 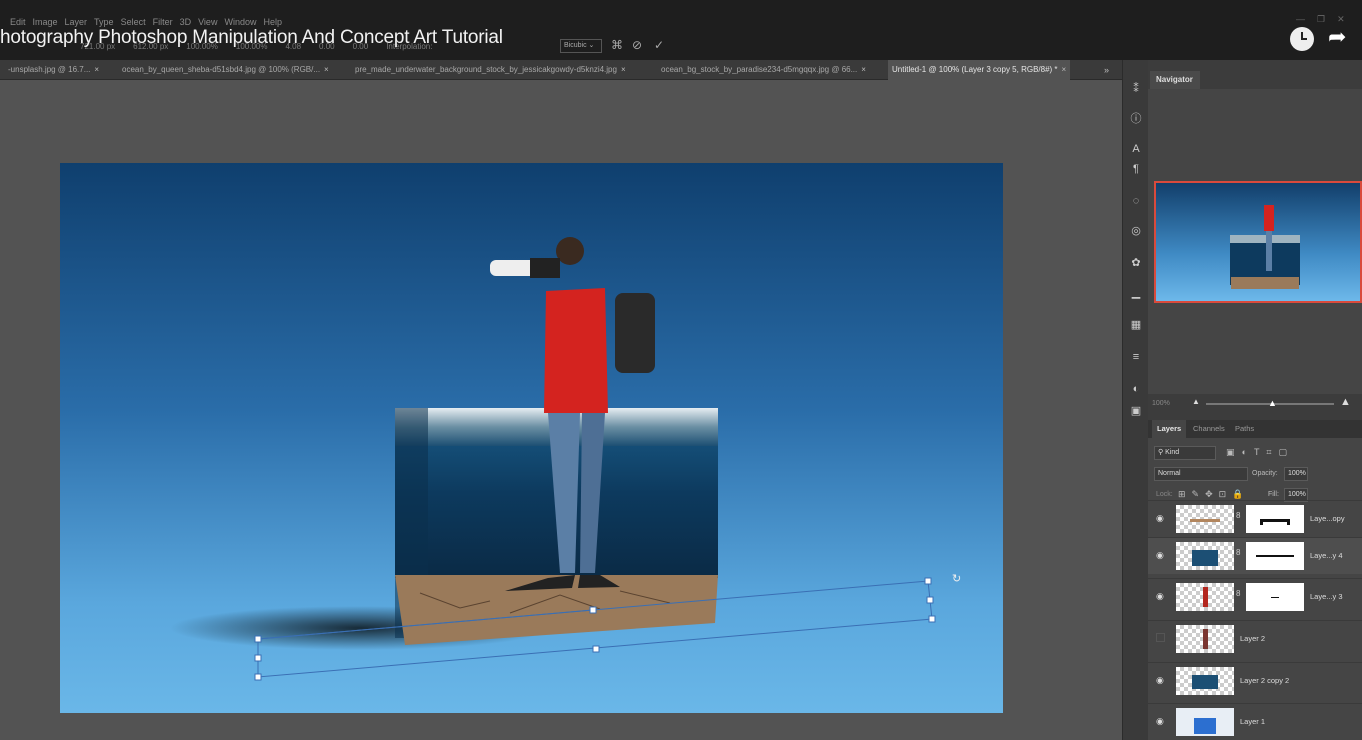 What do you see at coordinates (1136, 357) in the screenshot?
I see `properties-icon: ≡` at bounding box center [1136, 357].